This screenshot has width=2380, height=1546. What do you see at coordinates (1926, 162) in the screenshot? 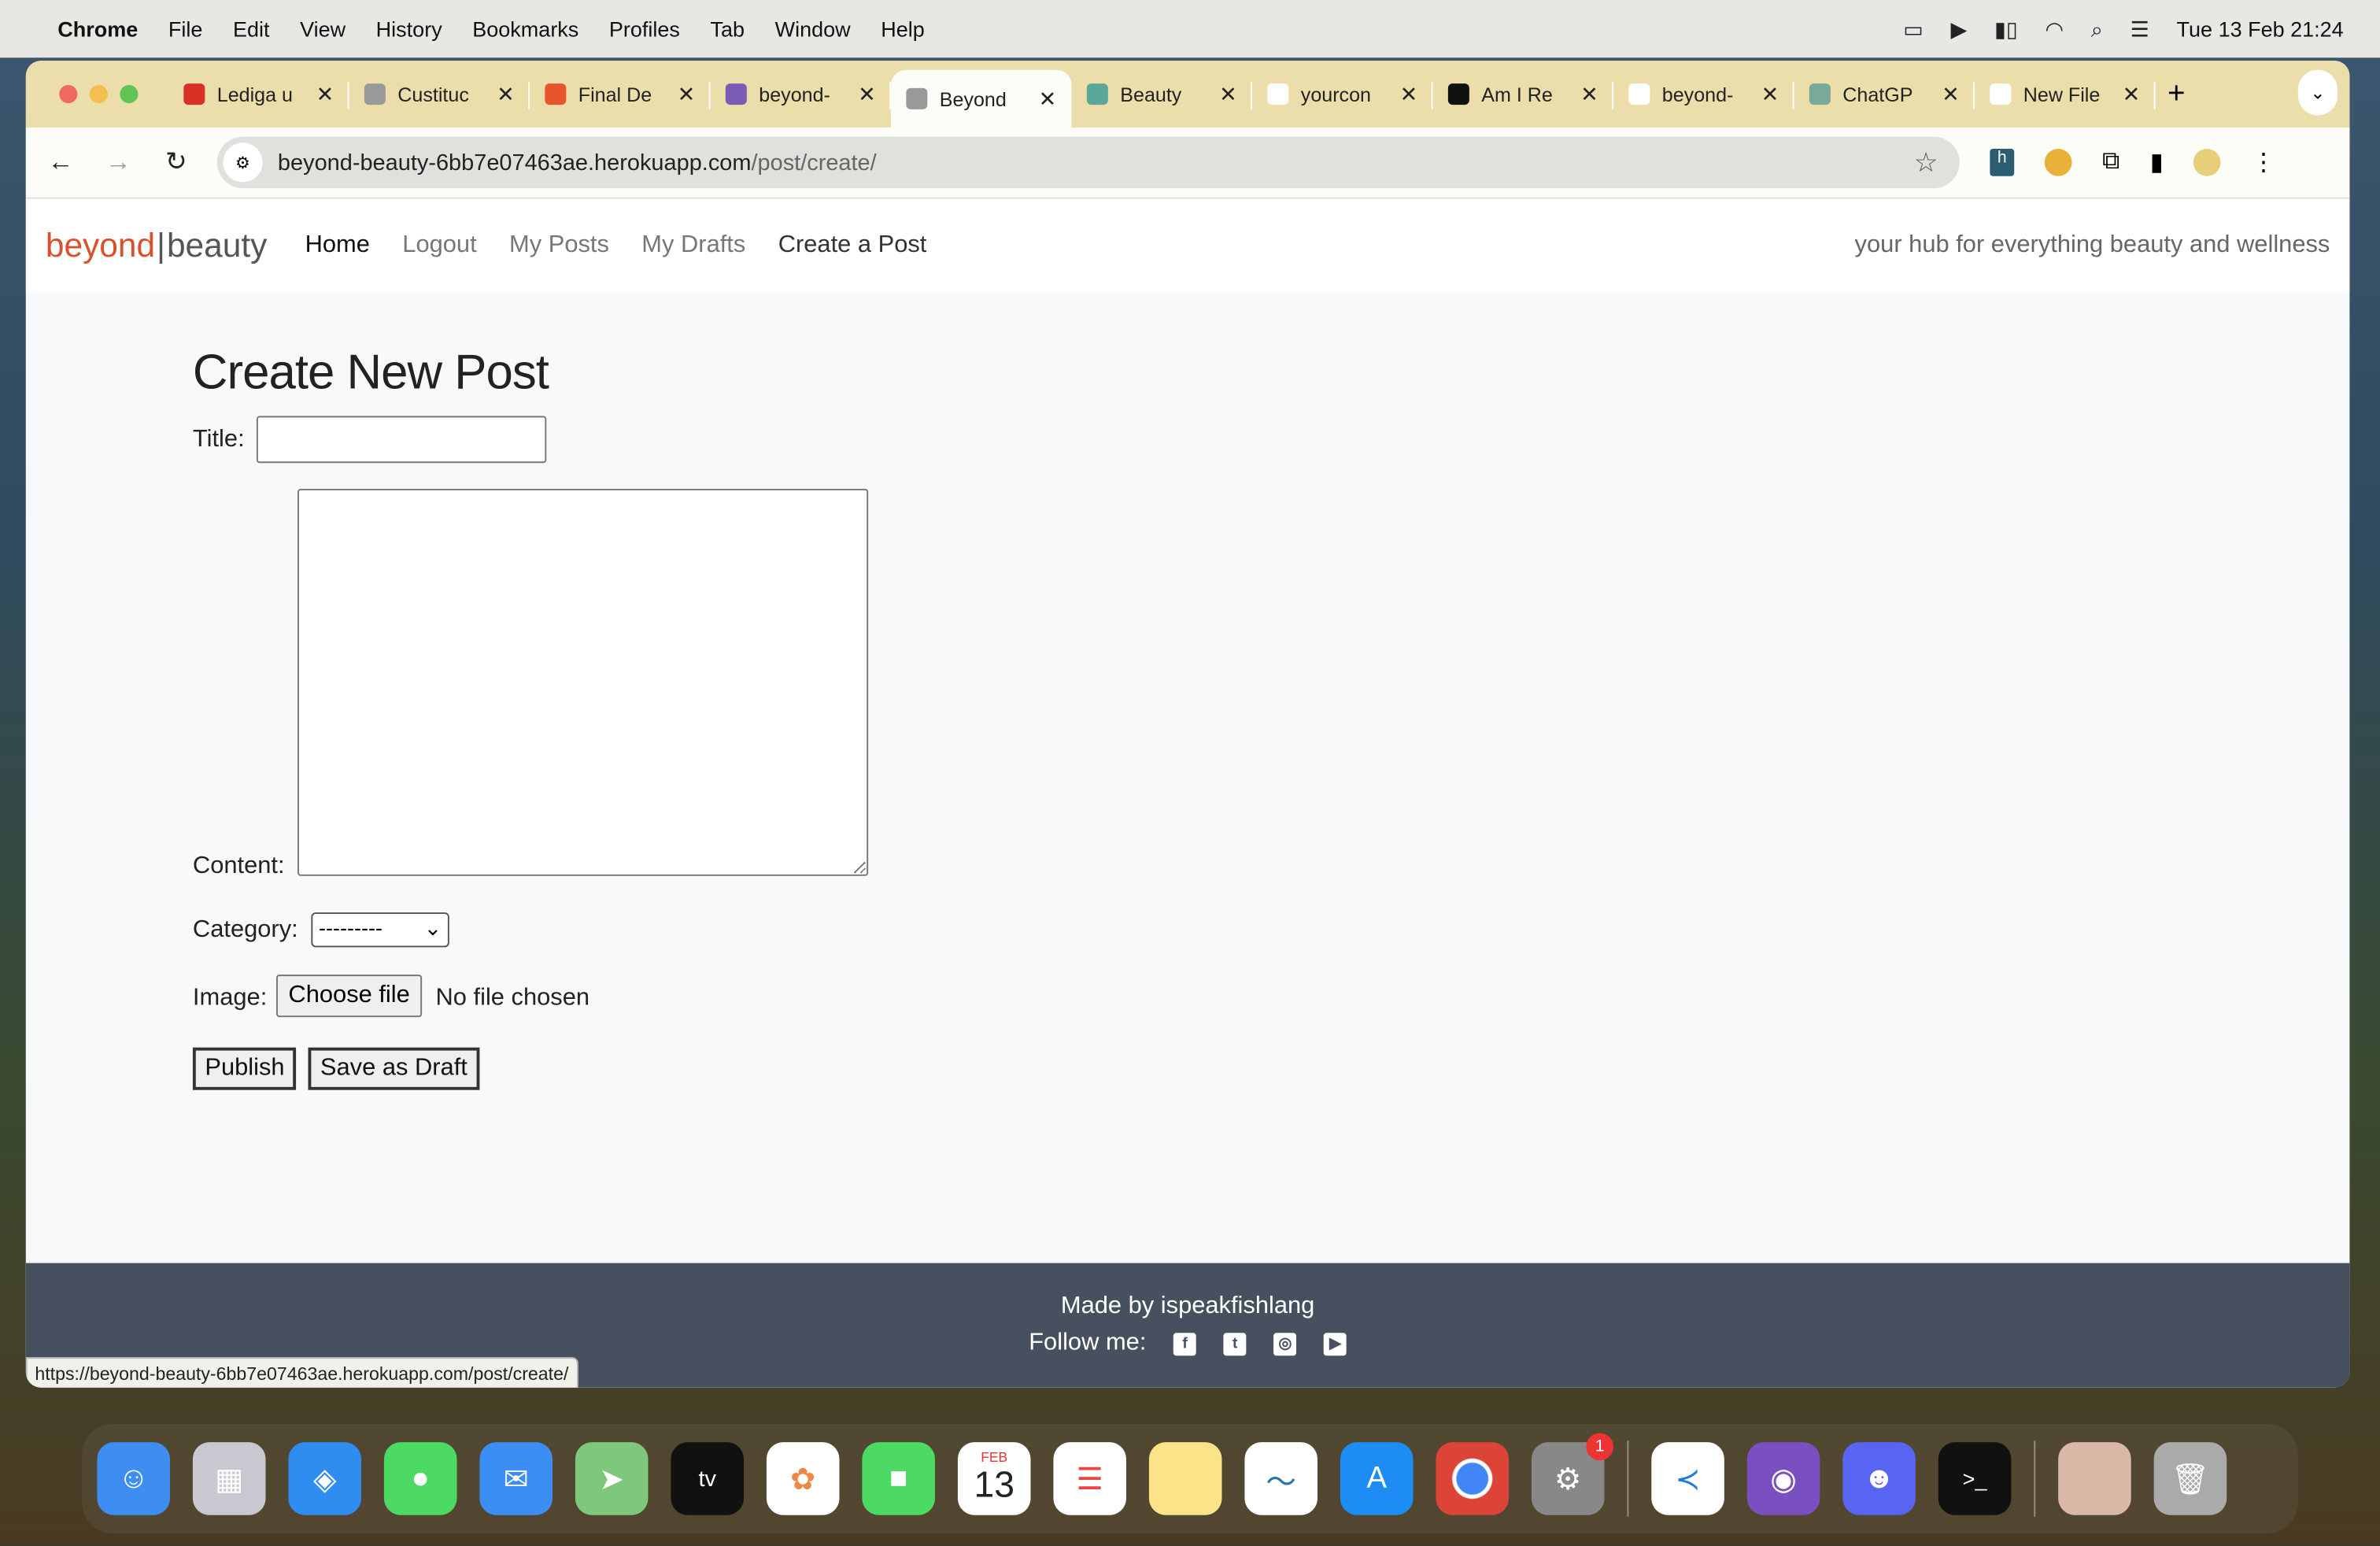
I see `bookmark-star-icon: ☆` at bounding box center [1926, 162].